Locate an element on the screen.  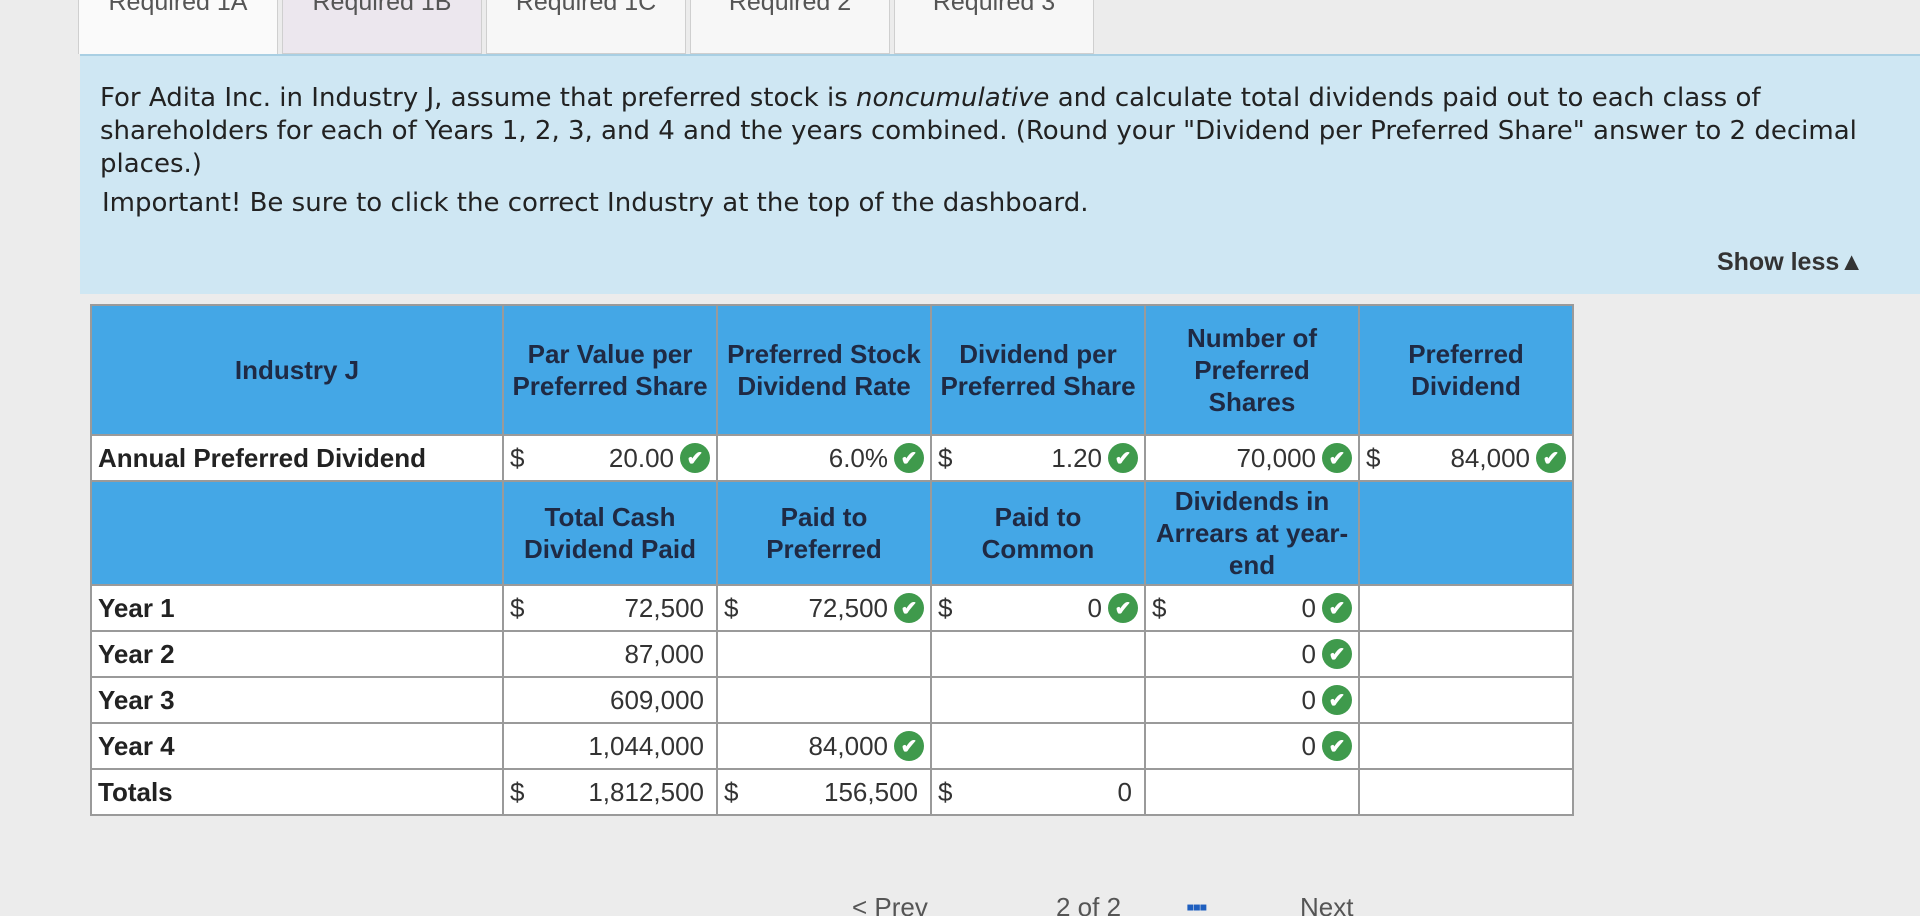
arrears-input: $0 is located at coordinates (1252, 608).